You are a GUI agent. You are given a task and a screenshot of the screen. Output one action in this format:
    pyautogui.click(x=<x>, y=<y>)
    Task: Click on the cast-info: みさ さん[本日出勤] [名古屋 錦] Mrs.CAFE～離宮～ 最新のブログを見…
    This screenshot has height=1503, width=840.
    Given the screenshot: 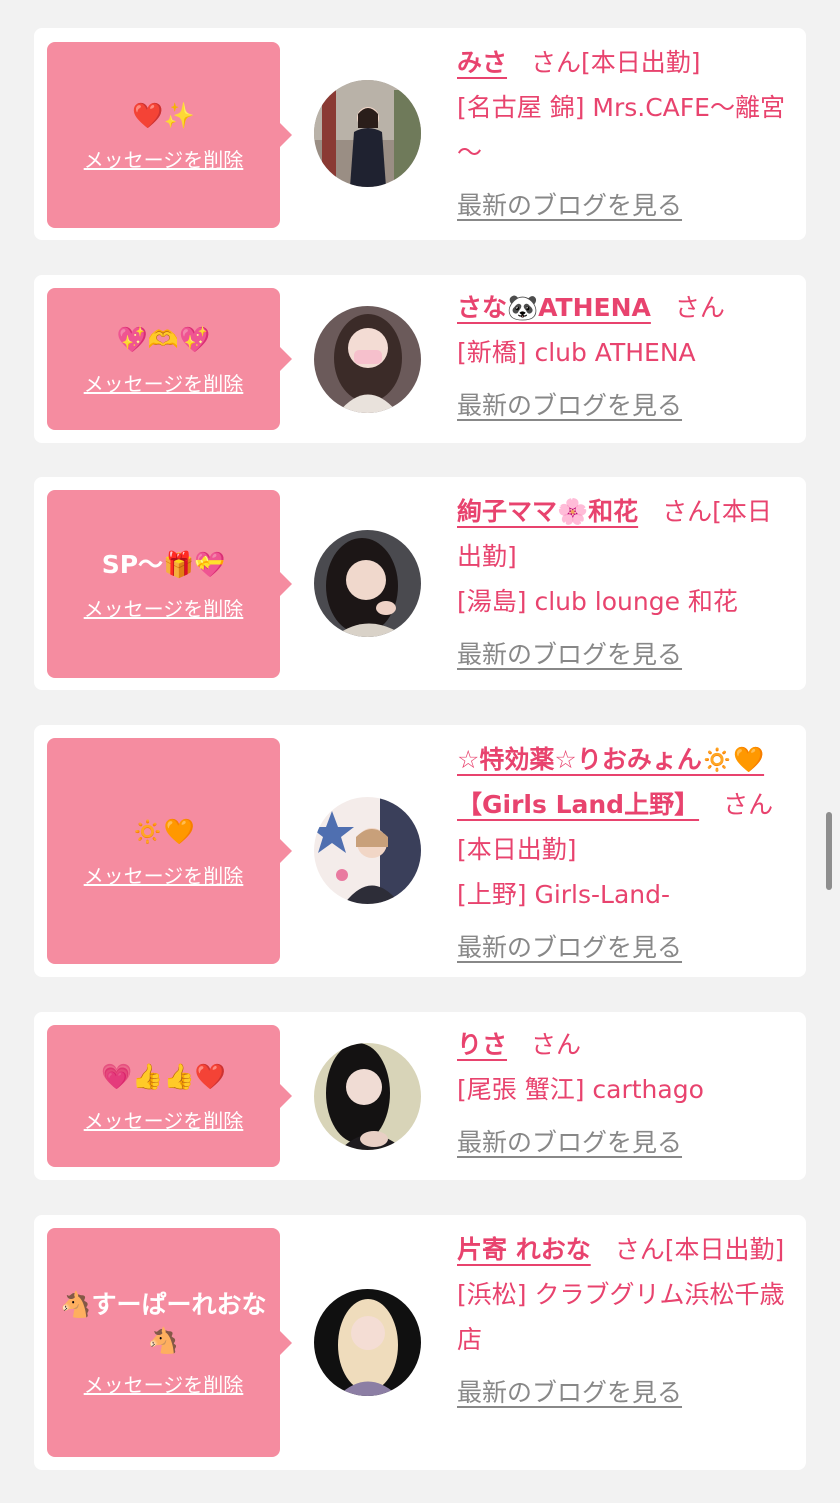 What is the action you would take?
    pyautogui.click(x=624, y=134)
    